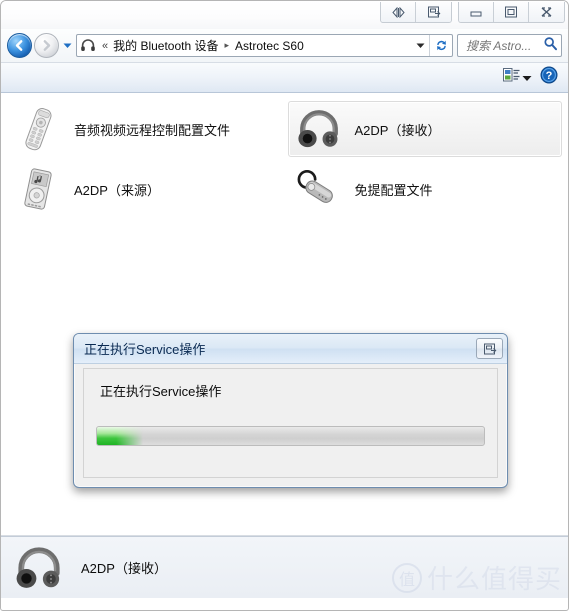 This screenshot has width=569, height=611. What do you see at coordinates (269, 46) in the screenshot?
I see `breadcrumb-item-1: Astrotec S60` at bounding box center [269, 46].